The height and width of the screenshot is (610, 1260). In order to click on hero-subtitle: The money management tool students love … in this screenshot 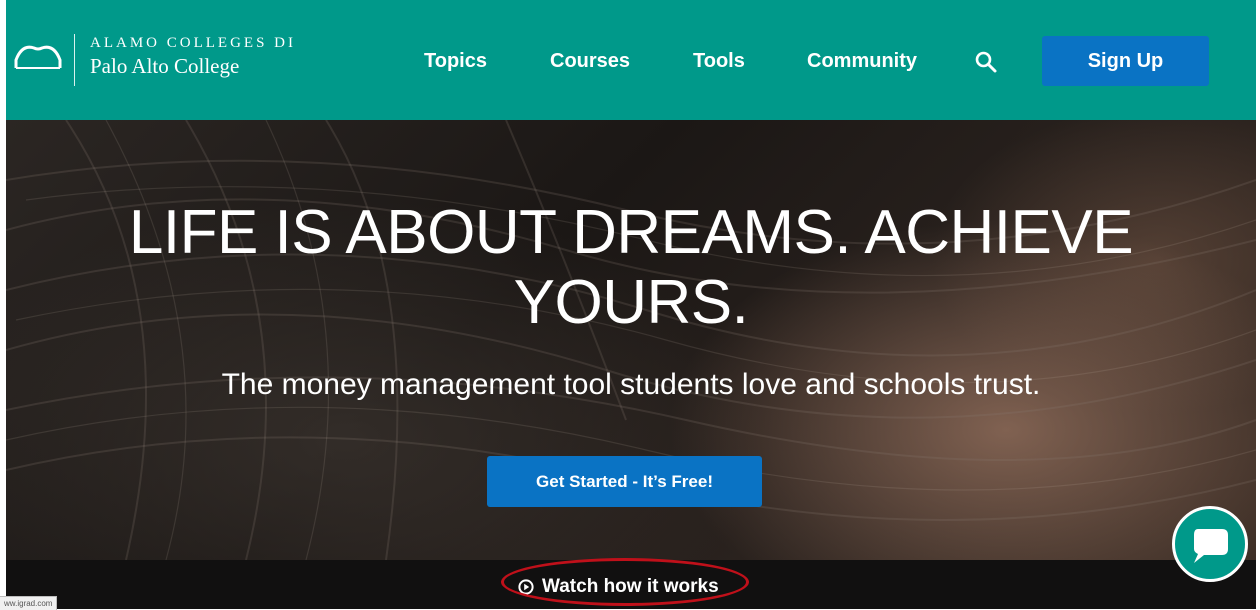, I will do `click(631, 384)`.